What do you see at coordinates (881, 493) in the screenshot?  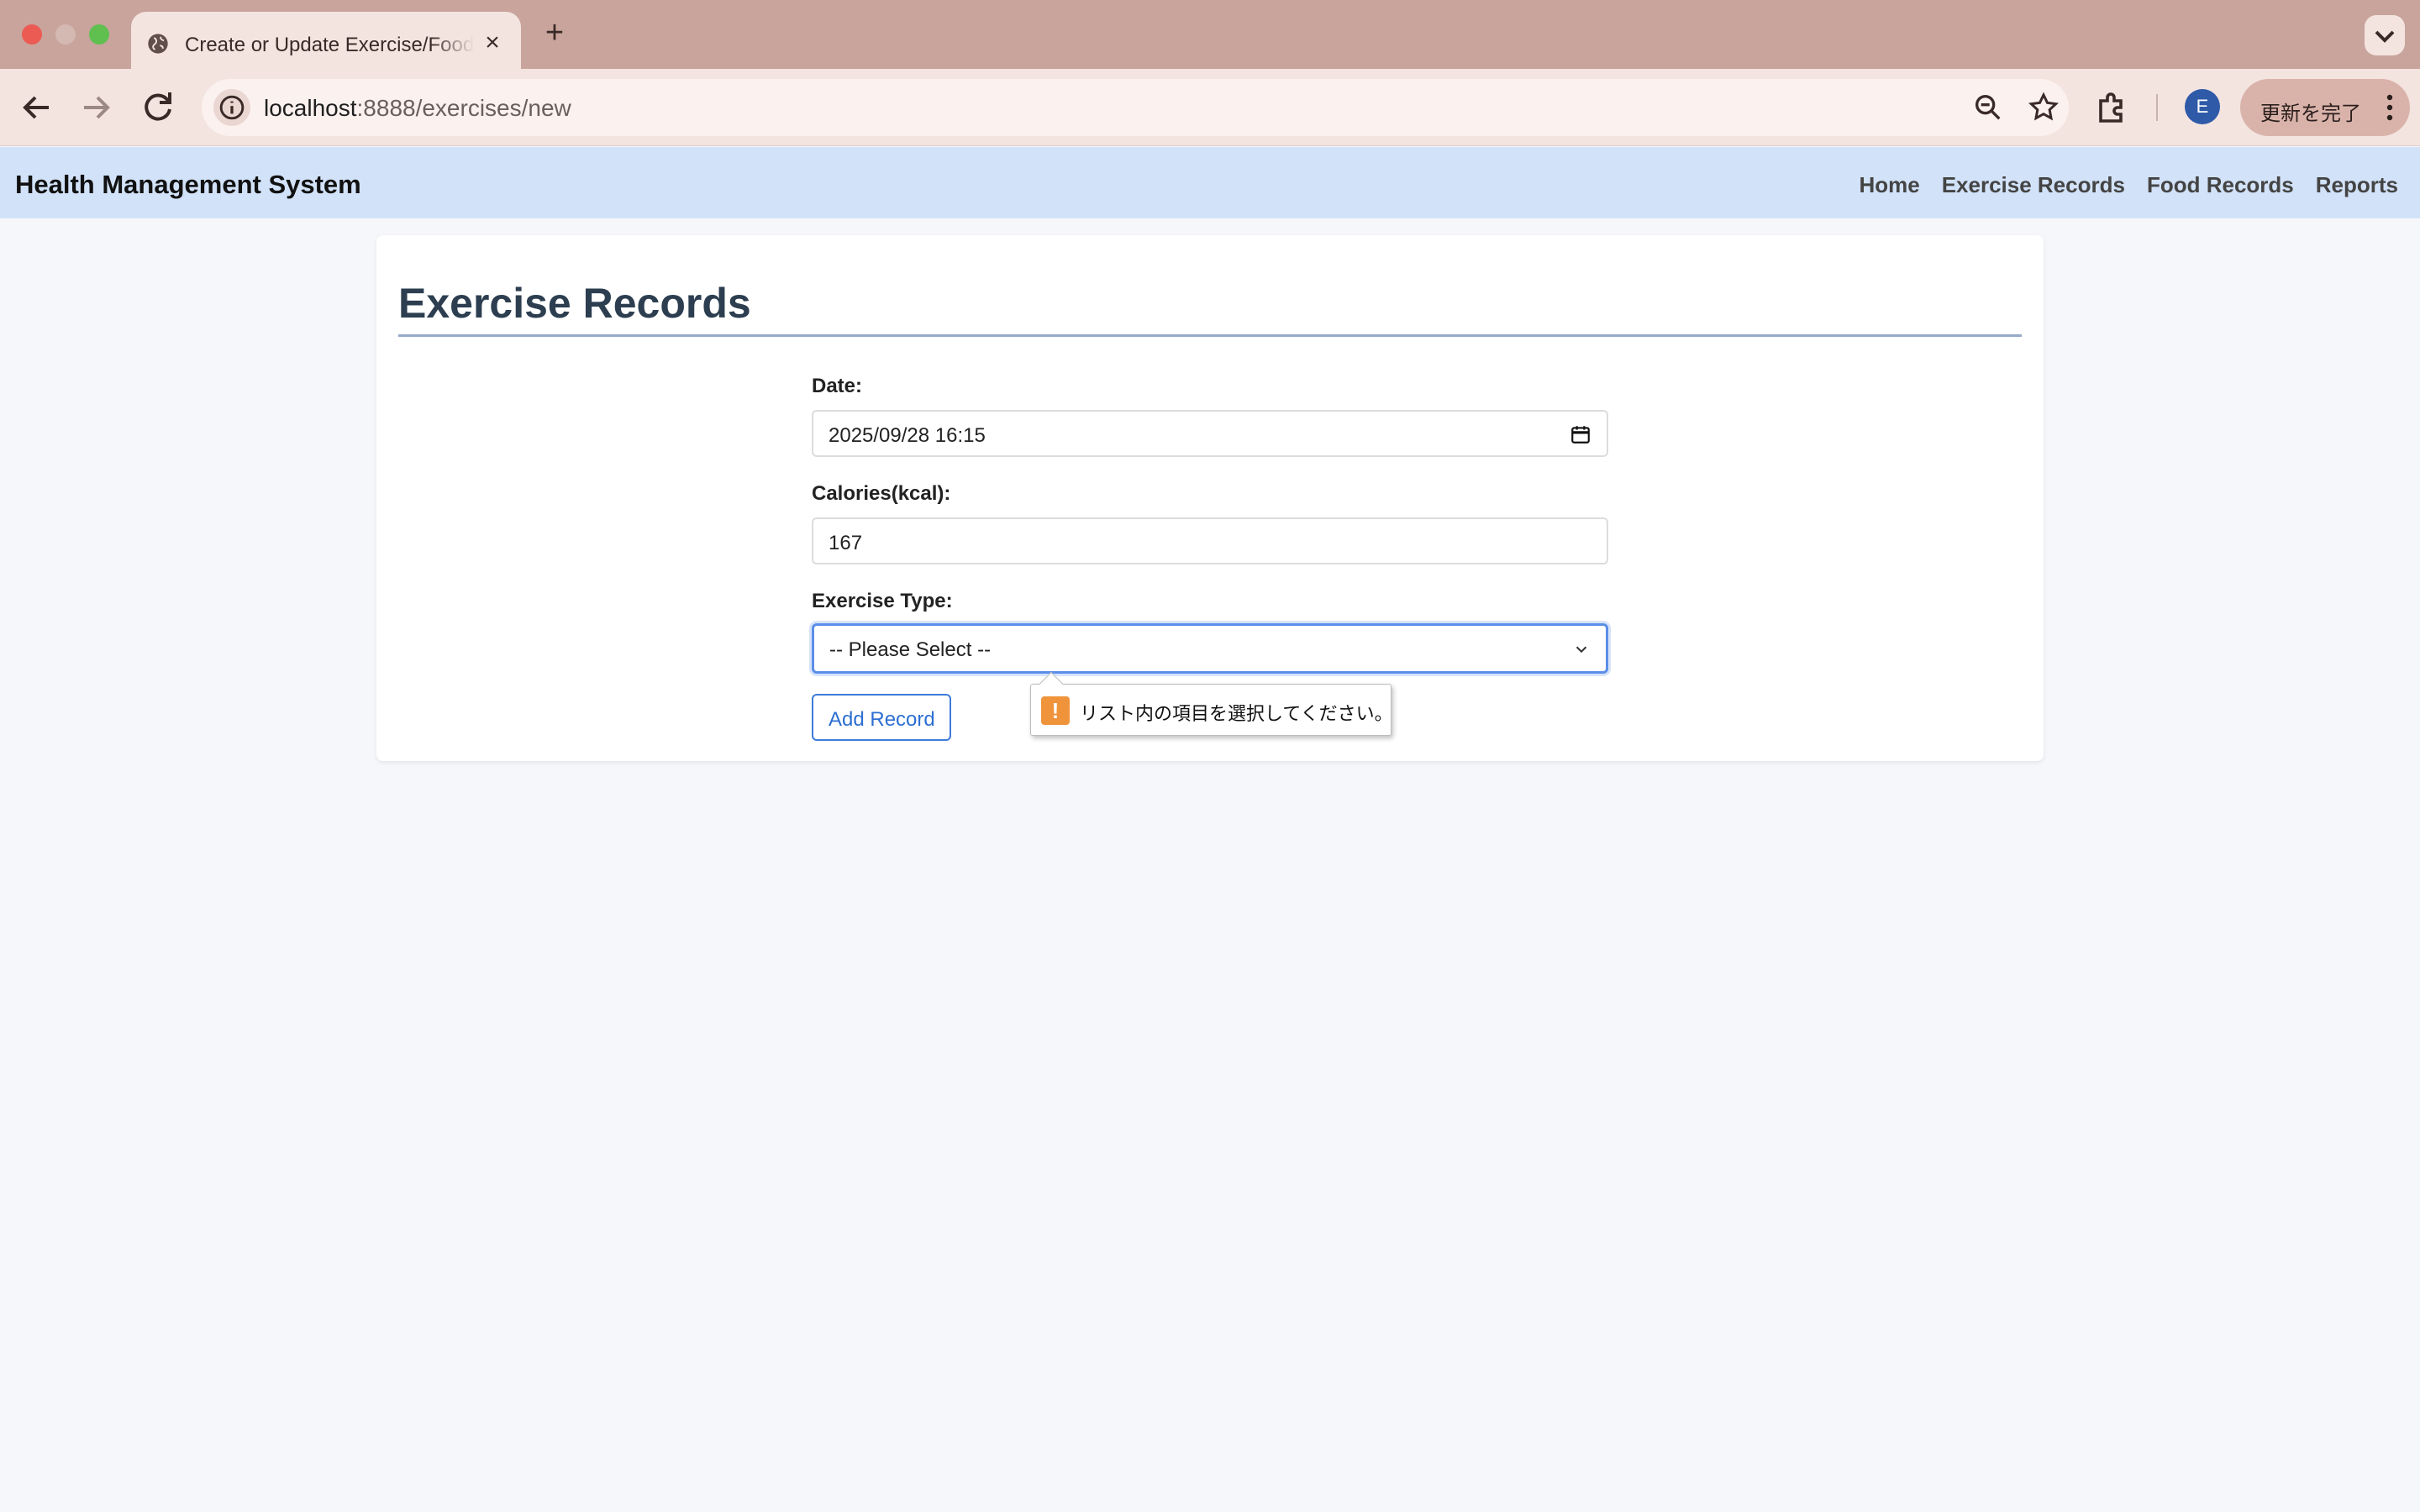 I see `calories-label: Calories(kcal):` at bounding box center [881, 493].